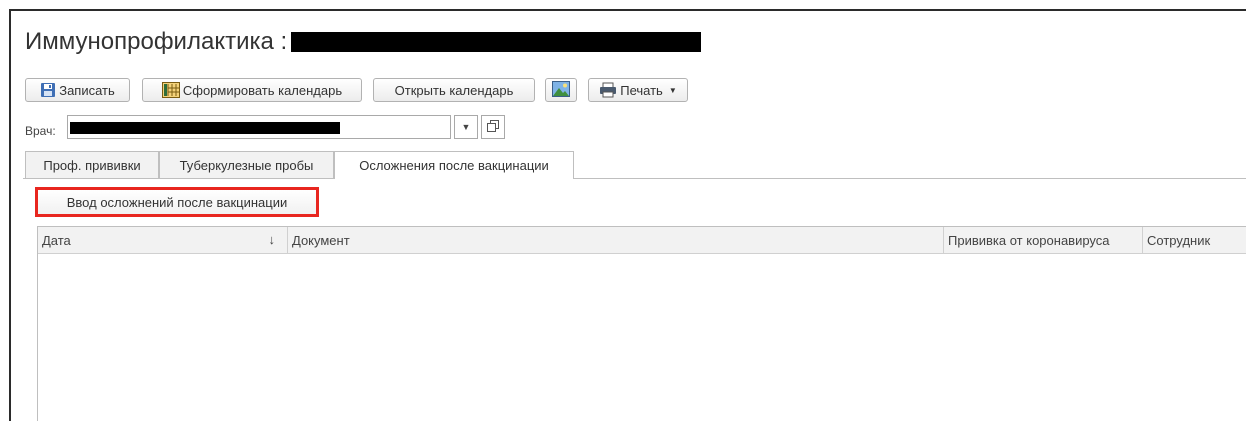 This screenshot has width=1246, height=421. I want to click on open-calendar-button-label: Открыть календарь, so click(454, 90).